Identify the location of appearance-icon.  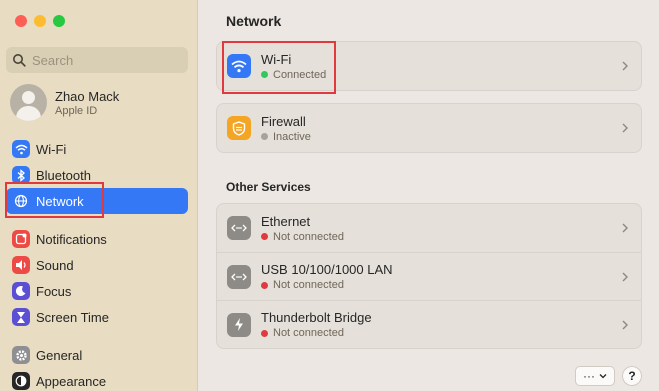
(21, 381).